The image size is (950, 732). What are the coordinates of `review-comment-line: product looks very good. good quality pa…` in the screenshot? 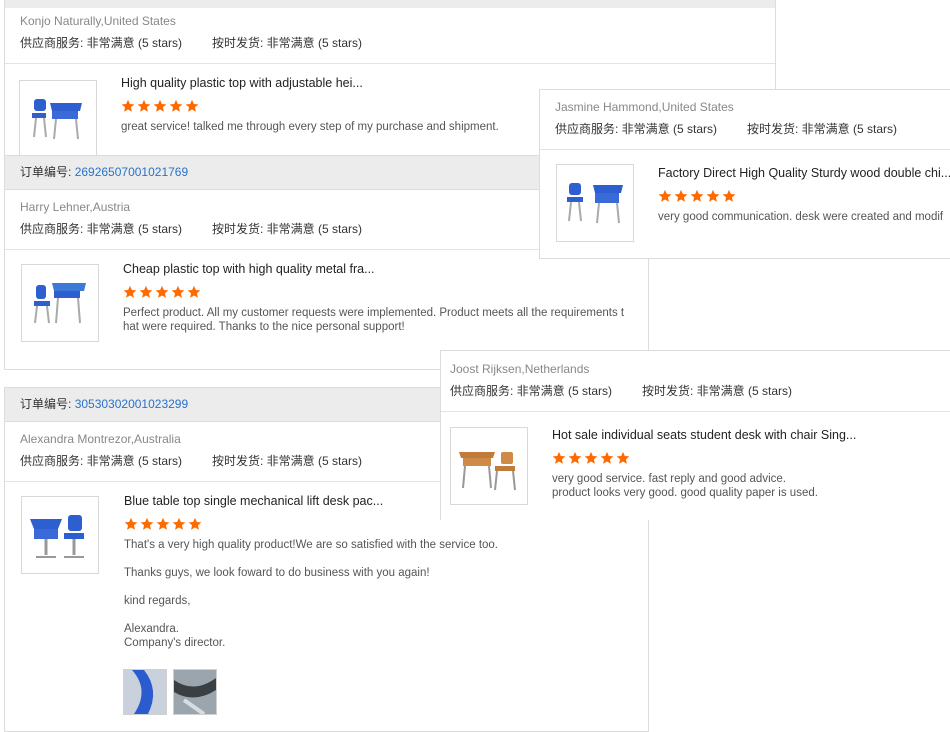 It's located at (685, 493).